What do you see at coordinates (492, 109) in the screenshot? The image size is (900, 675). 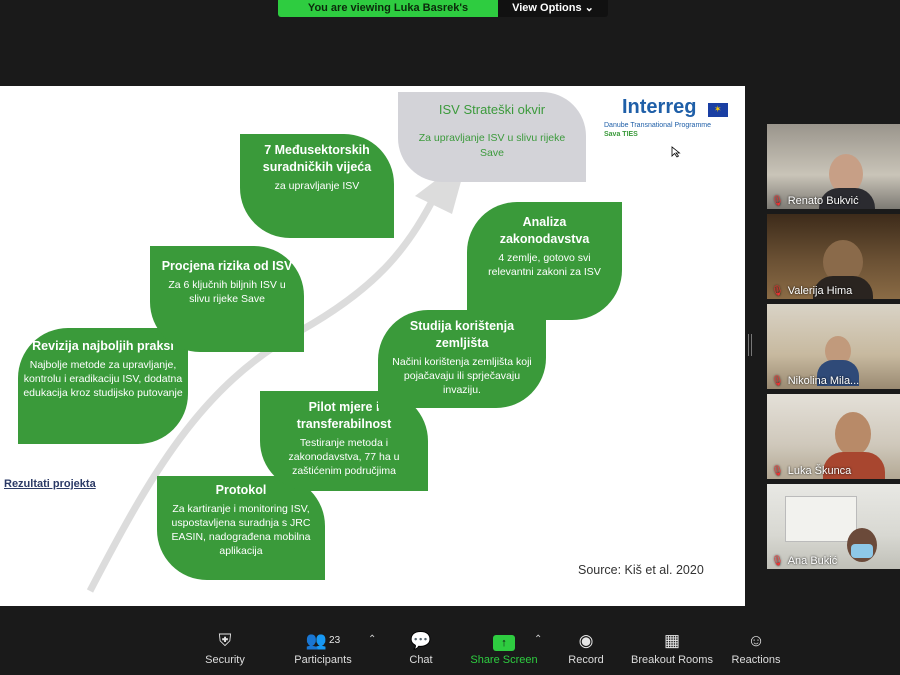 I see `goal-title: ISV Strateški okvir` at bounding box center [492, 109].